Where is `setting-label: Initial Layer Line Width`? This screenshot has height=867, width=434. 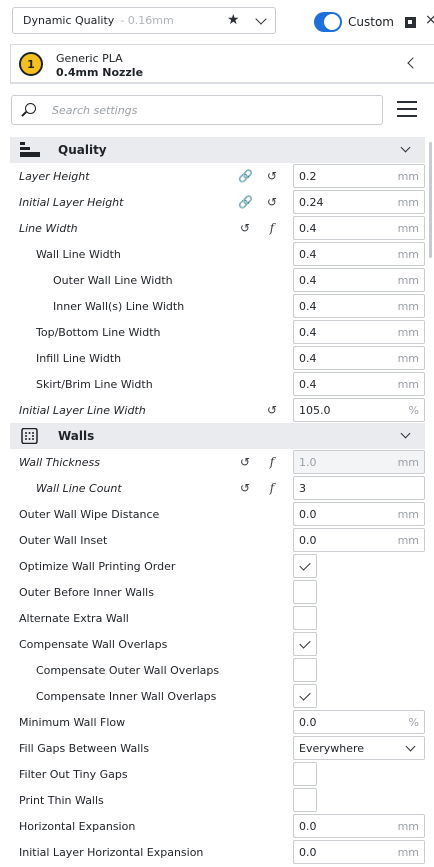
setting-label: Initial Layer Line Width is located at coordinates (82, 410).